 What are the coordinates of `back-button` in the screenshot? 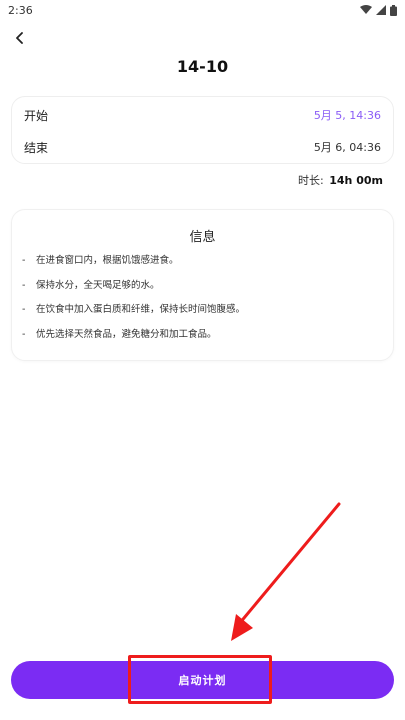 It's located at (20, 38).